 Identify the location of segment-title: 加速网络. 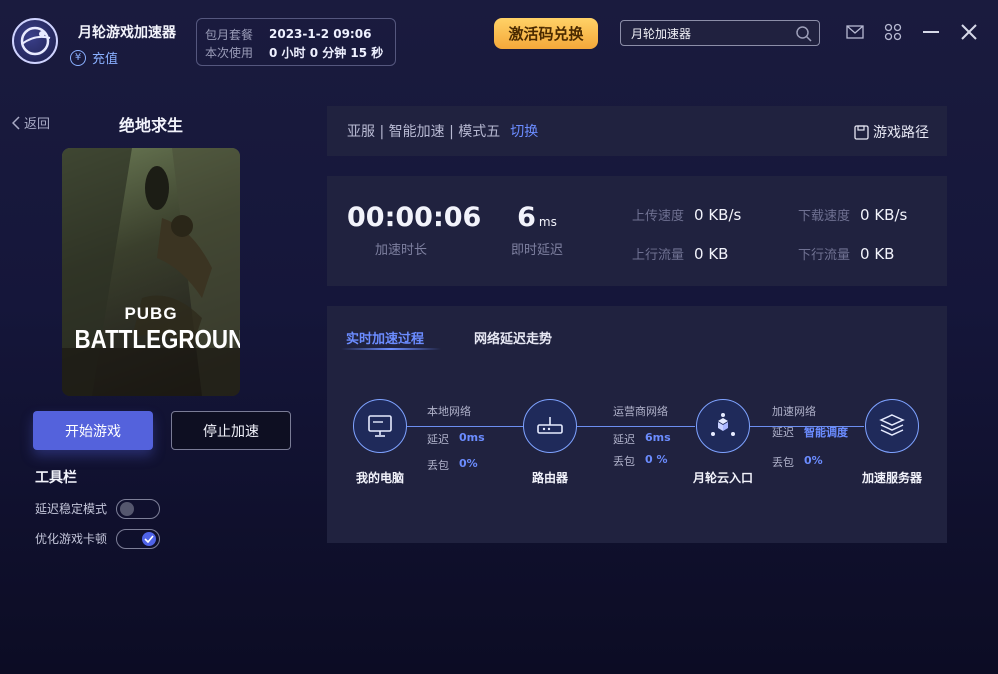
(794, 411).